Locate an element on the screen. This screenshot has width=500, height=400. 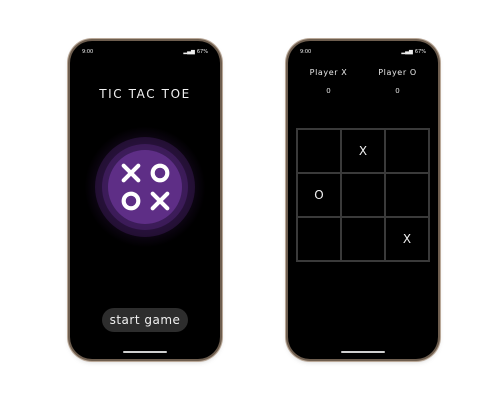
player-o-score: Player O 0 is located at coordinates (398, 81).